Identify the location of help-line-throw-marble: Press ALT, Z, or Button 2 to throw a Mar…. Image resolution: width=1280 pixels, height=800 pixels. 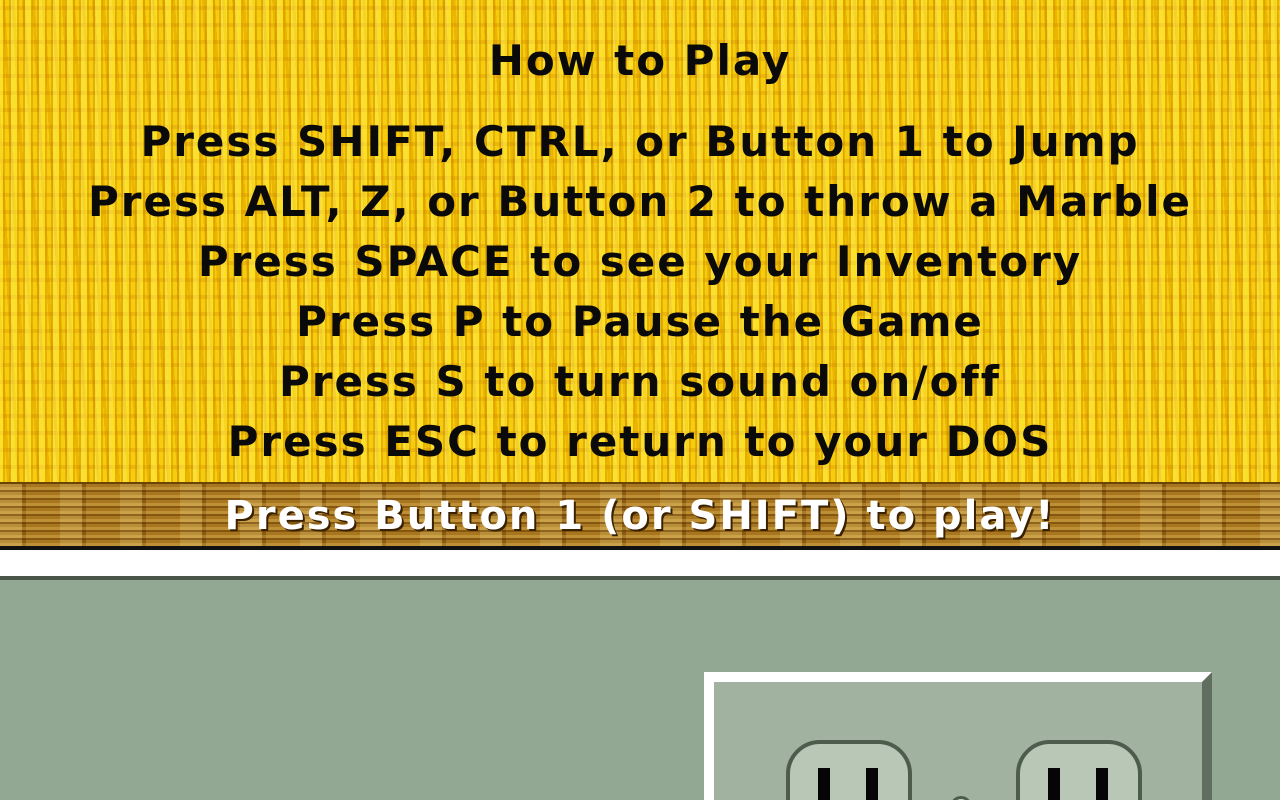
(640, 201).